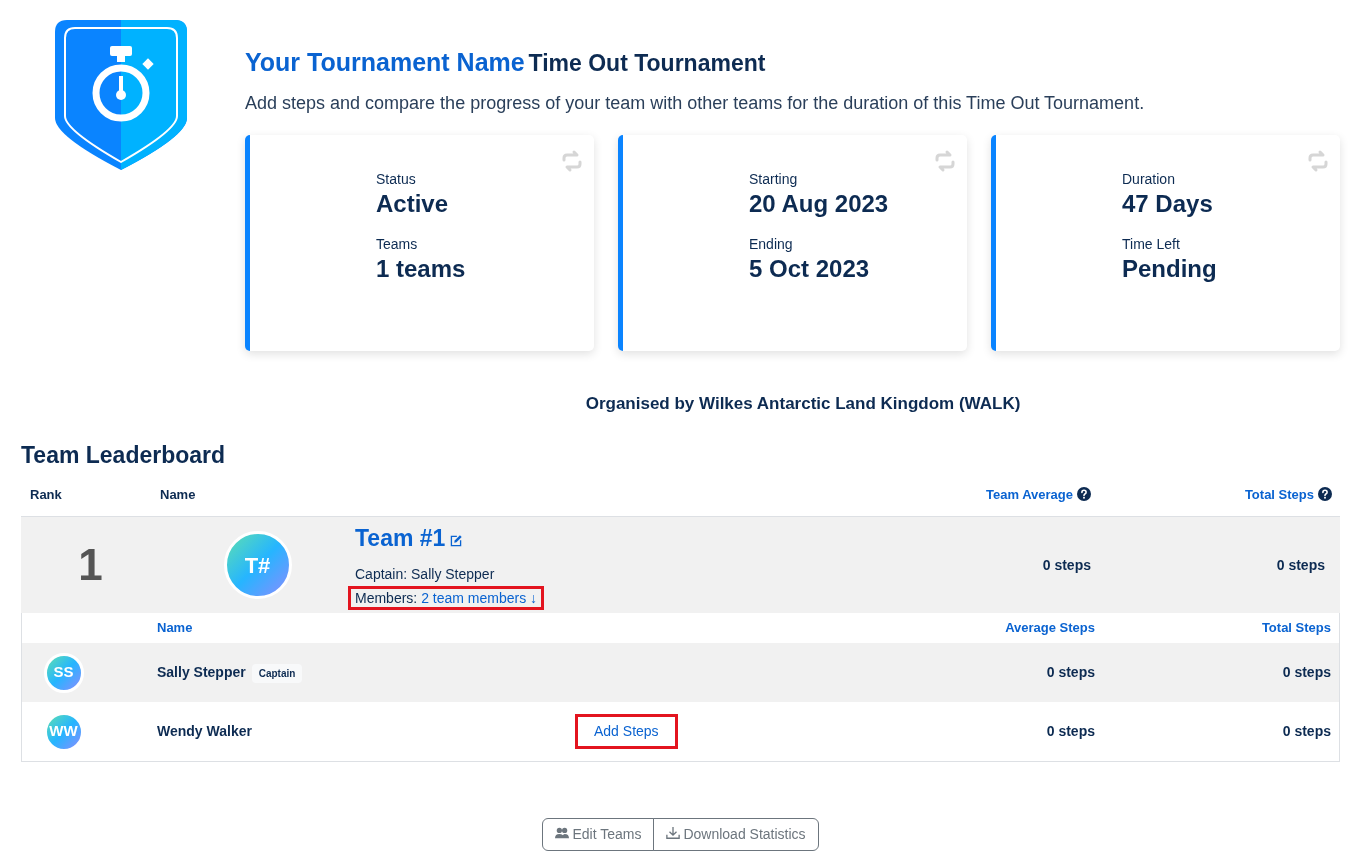  I want to click on download-icon, so click(673, 833).